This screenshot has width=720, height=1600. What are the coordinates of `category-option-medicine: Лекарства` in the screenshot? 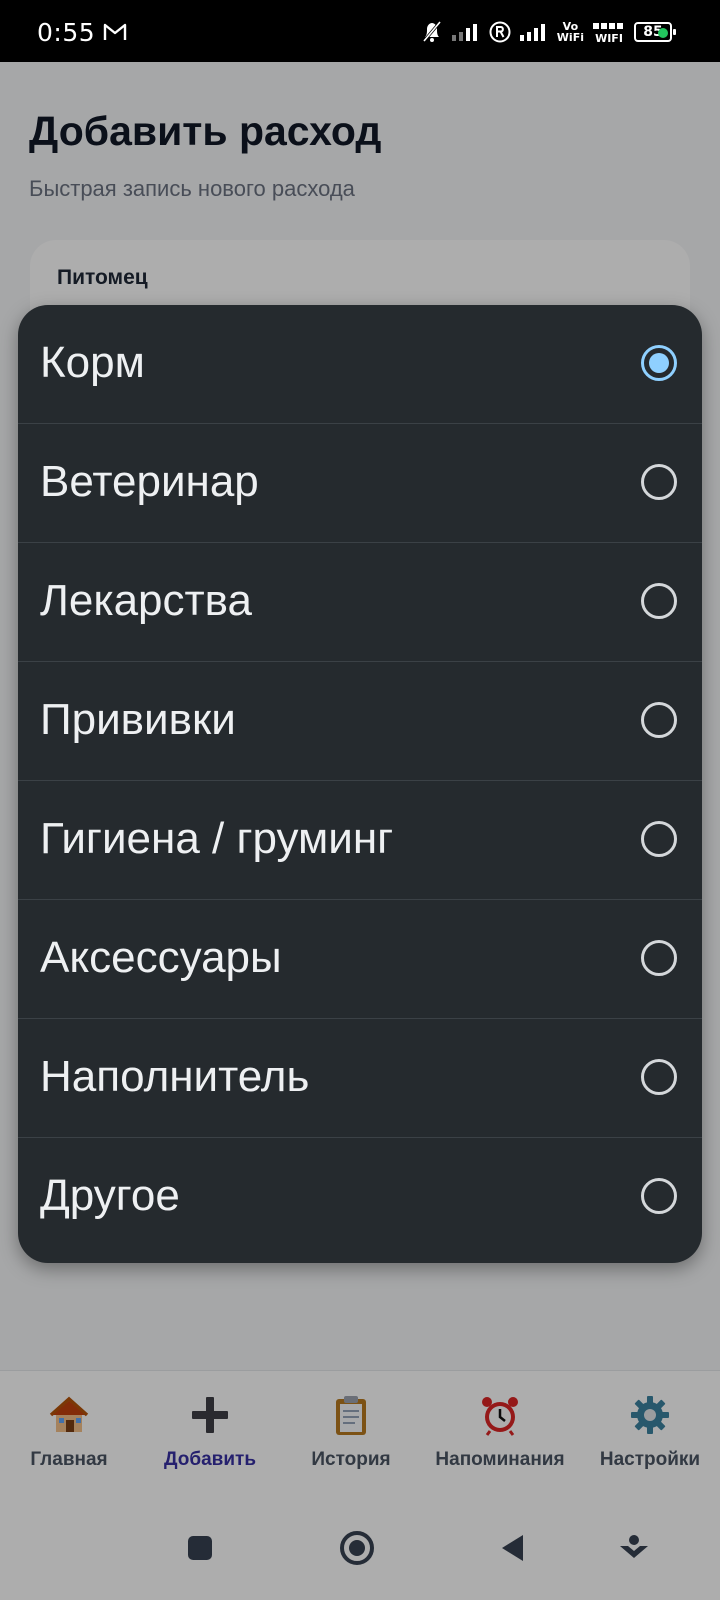 It's located at (360, 602).